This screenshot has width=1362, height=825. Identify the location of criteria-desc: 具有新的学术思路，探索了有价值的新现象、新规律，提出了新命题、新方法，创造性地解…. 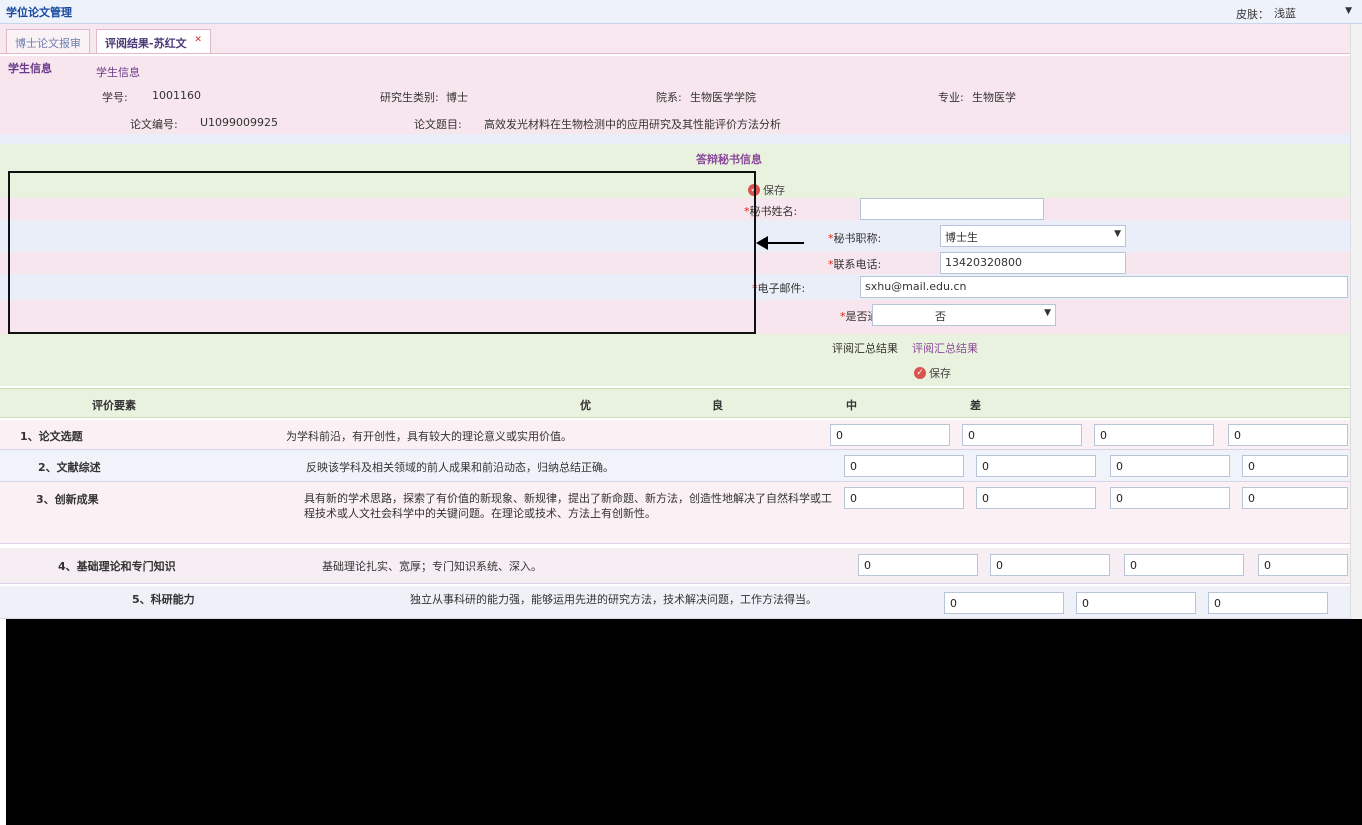
(568, 506).